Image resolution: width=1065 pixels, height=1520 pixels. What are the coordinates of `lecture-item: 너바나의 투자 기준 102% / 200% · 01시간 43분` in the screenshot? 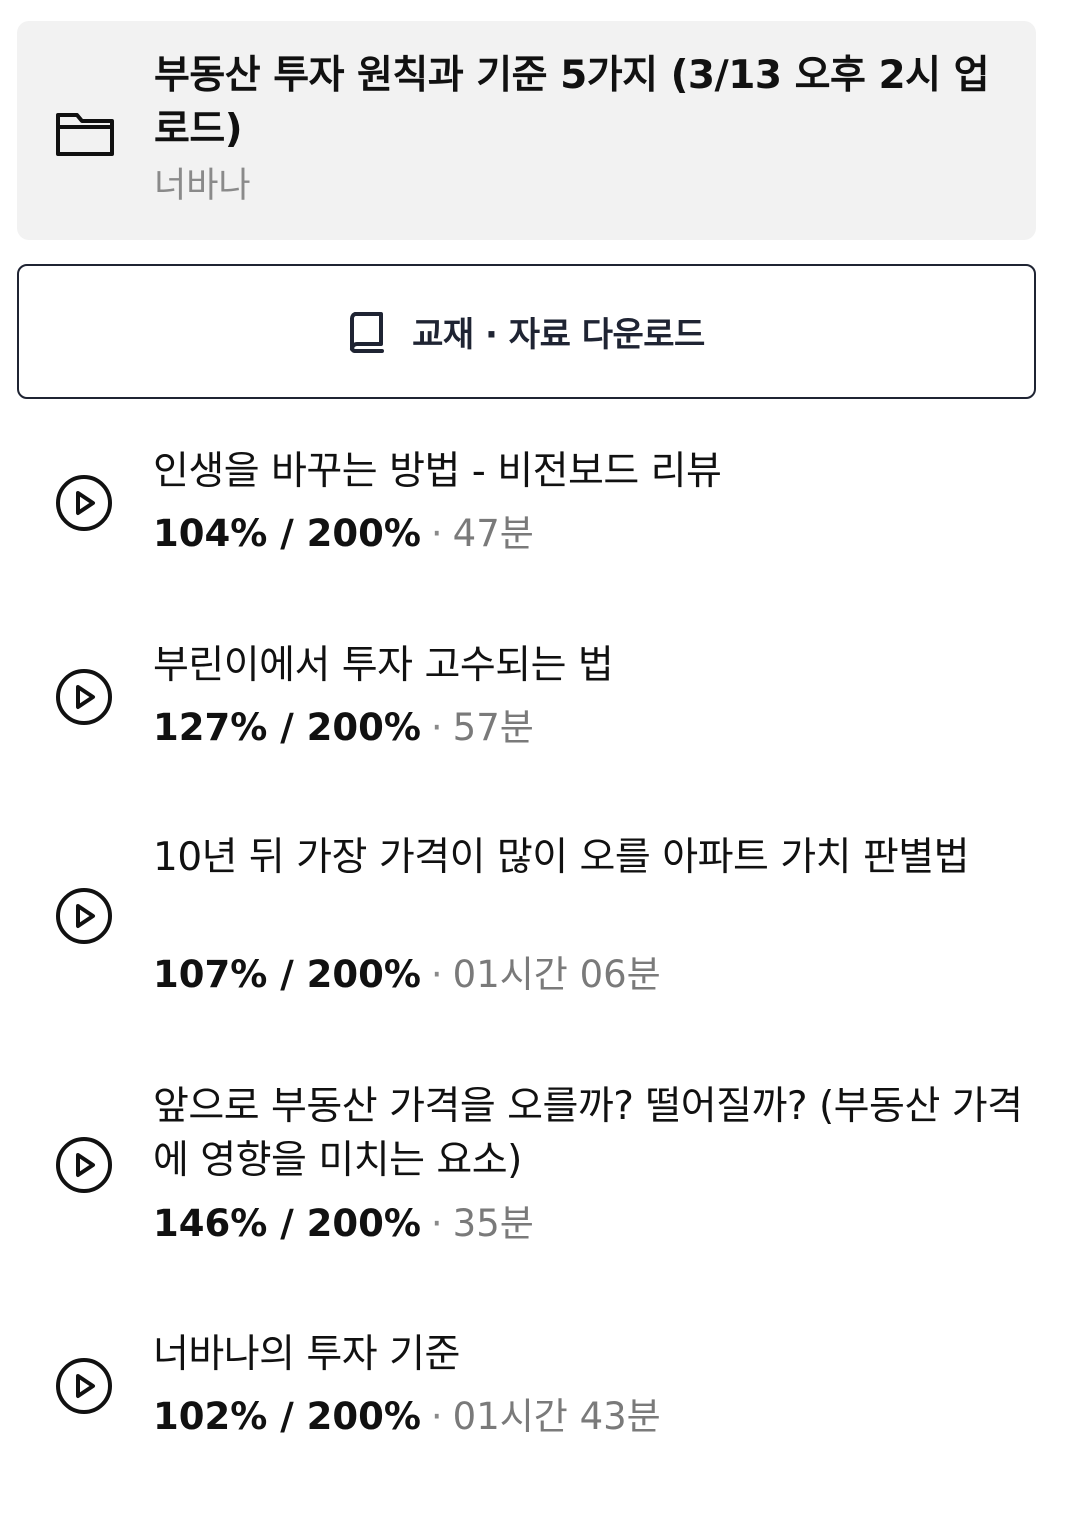 It's located at (532, 1394).